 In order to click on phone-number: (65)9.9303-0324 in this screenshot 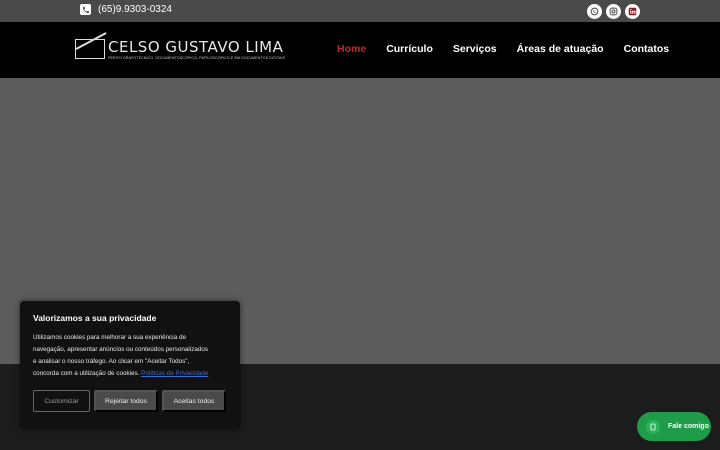, I will do `click(135, 9)`.